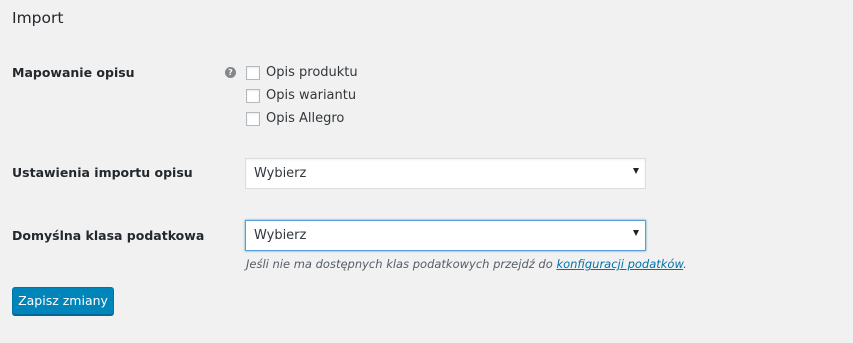 Image resolution: width=853 pixels, height=343 pixels. I want to click on allegro-description-checkbox-label: Opis Allegro, so click(305, 119).